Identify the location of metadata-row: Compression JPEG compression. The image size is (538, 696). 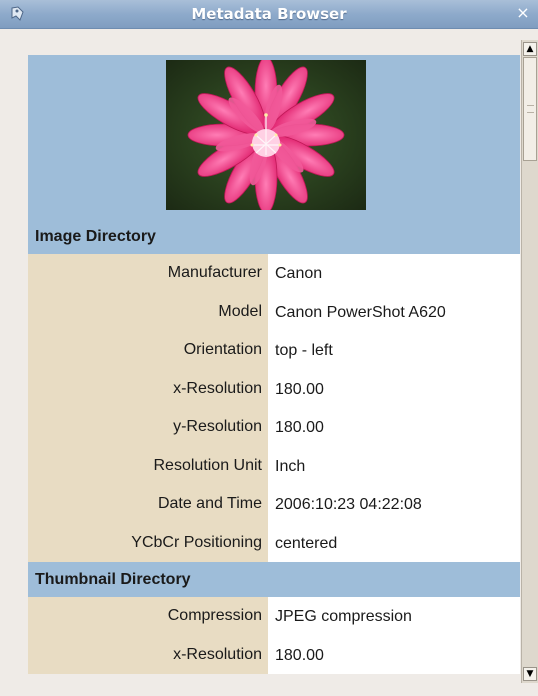
(274, 616).